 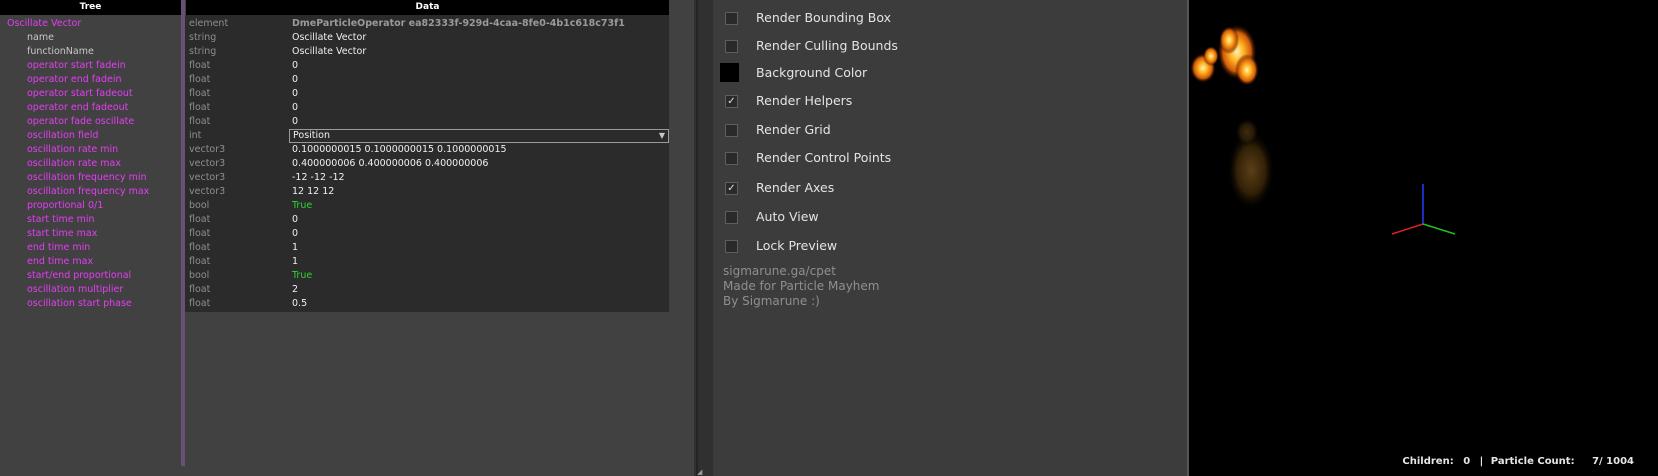 What do you see at coordinates (1467, 461) in the screenshot?
I see `children-count: 0` at bounding box center [1467, 461].